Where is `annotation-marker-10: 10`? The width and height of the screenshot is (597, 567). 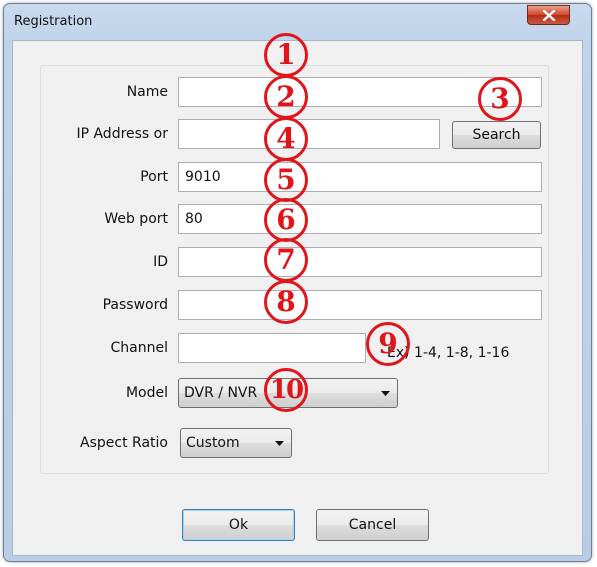 annotation-marker-10: 10 is located at coordinates (286, 390).